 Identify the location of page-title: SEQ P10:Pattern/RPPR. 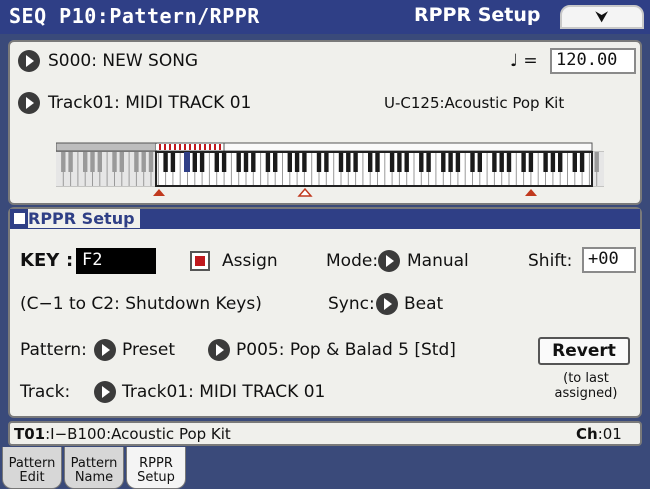
(134, 16).